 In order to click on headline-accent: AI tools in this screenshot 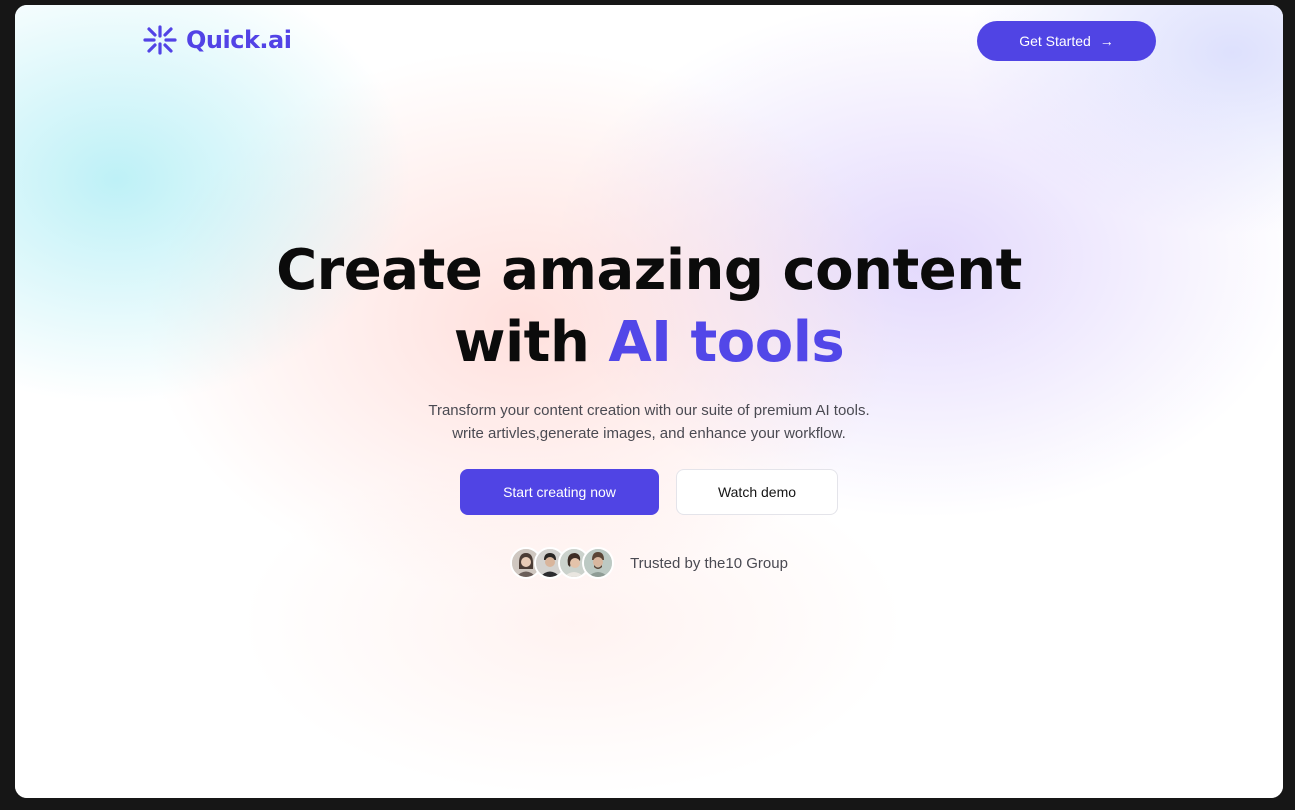, I will do `click(726, 342)`.